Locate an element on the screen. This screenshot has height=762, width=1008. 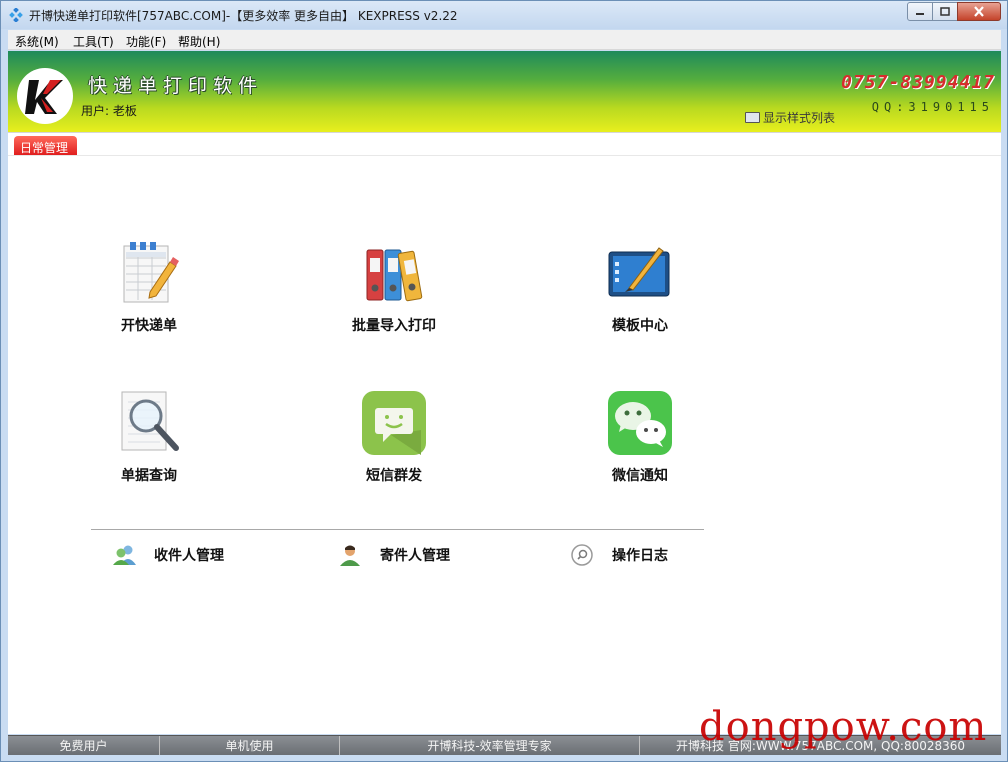
tile-open-express-order: 开快递单 is located at coordinates (149, 287).